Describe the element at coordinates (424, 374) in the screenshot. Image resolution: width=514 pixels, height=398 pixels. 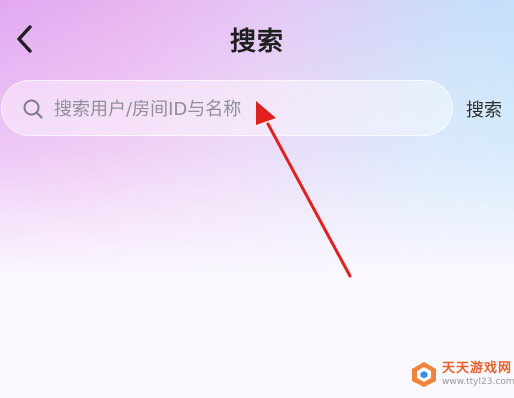
I see `watermark-logo-icon` at that location.